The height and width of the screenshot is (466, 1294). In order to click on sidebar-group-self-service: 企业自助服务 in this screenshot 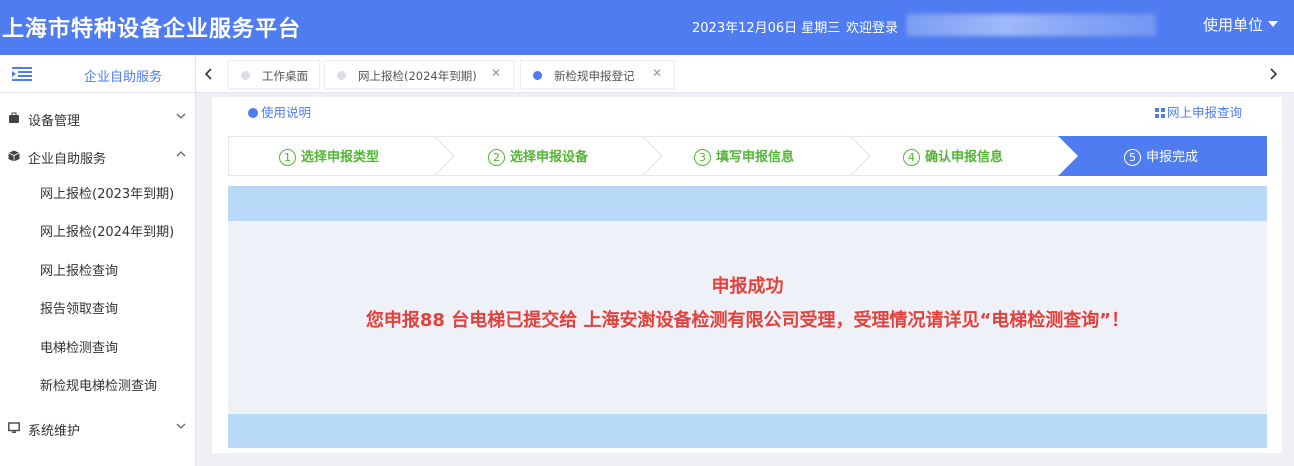, I will do `click(98, 156)`.